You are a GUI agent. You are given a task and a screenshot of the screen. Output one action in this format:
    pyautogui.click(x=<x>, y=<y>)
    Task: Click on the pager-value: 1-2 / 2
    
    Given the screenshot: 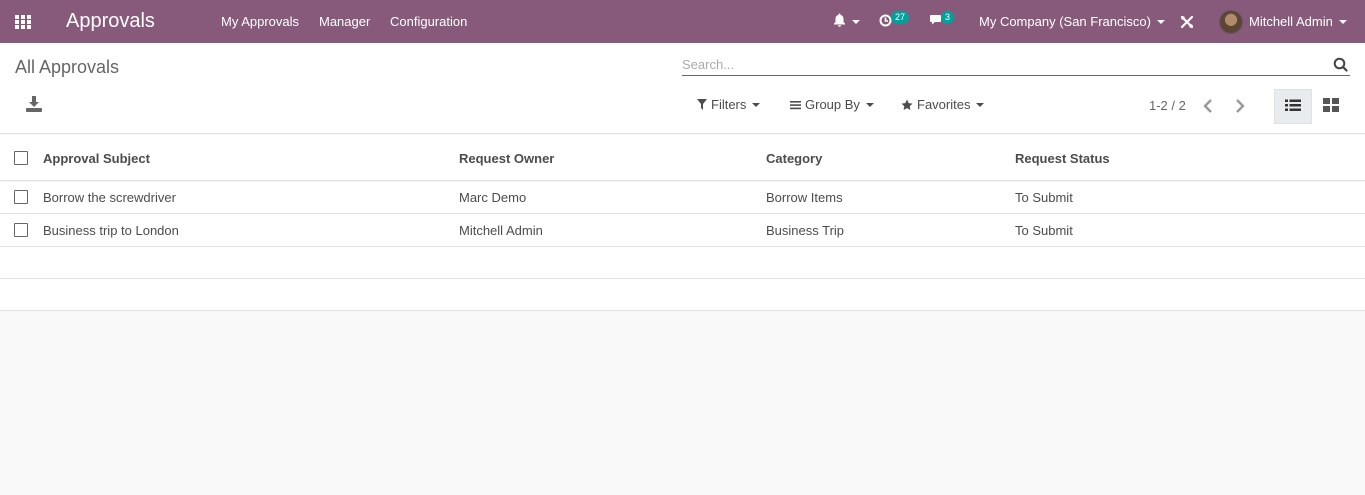 What is the action you would take?
    pyautogui.click(x=1167, y=105)
    